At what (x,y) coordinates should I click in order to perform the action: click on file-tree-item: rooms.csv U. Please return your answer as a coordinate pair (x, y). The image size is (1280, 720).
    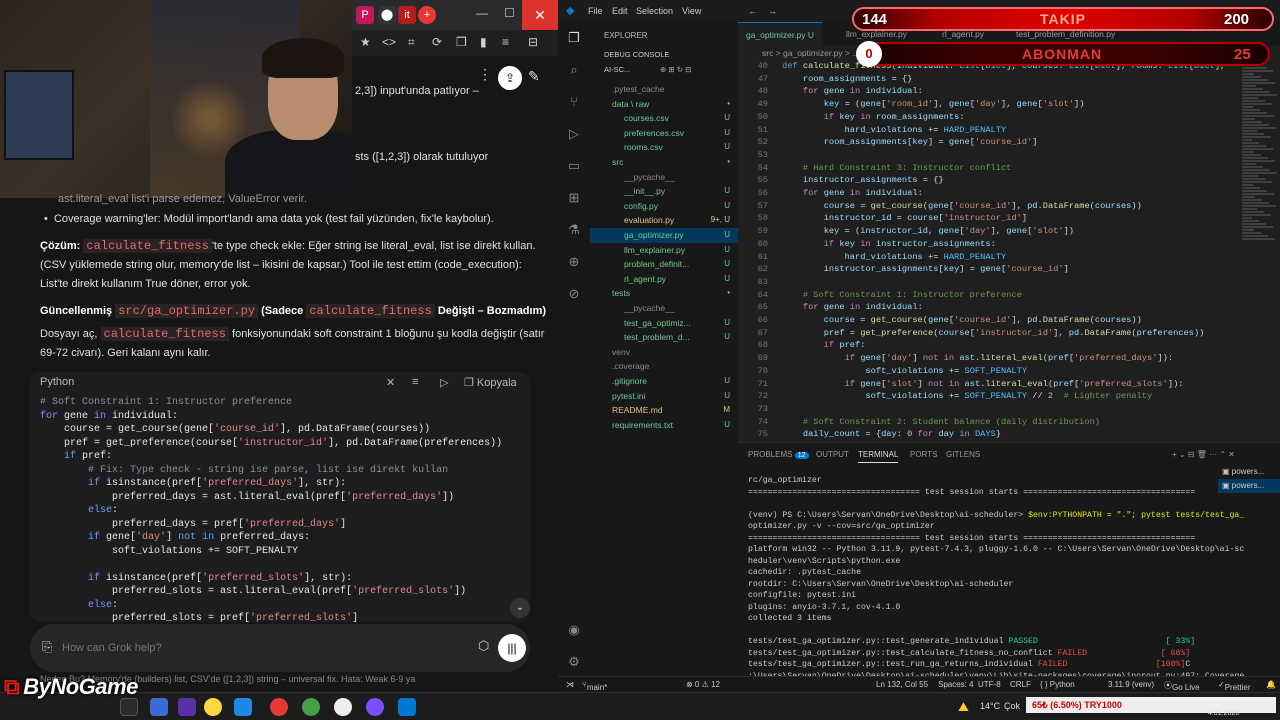
    Looking at the image, I should click on (664, 147).